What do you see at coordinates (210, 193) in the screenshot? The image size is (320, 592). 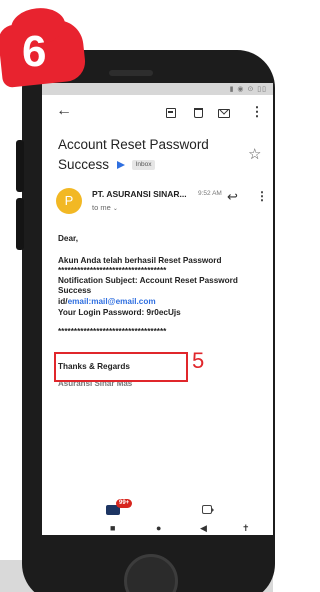 I see `sent-time: 9:52 AM` at bounding box center [210, 193].